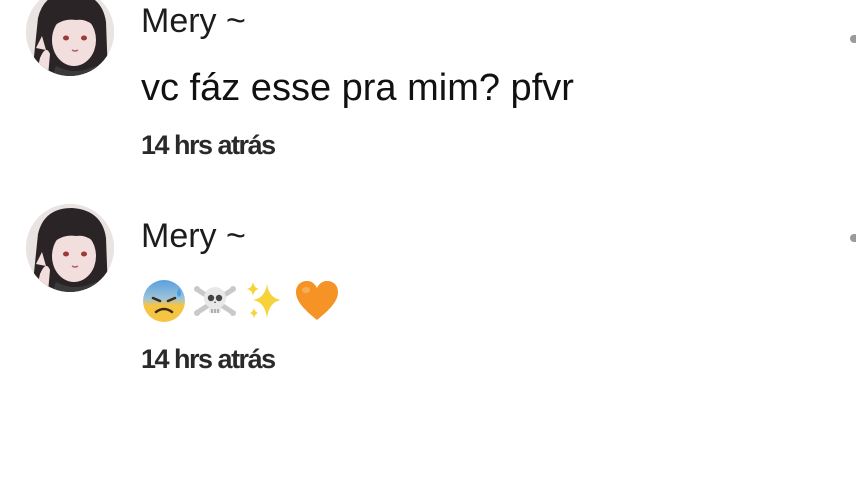 This screenshot has height=480, width=856. Describe the element at coordinates (266, 301) in the screenshot. I see `sparkles-icon` at that location.